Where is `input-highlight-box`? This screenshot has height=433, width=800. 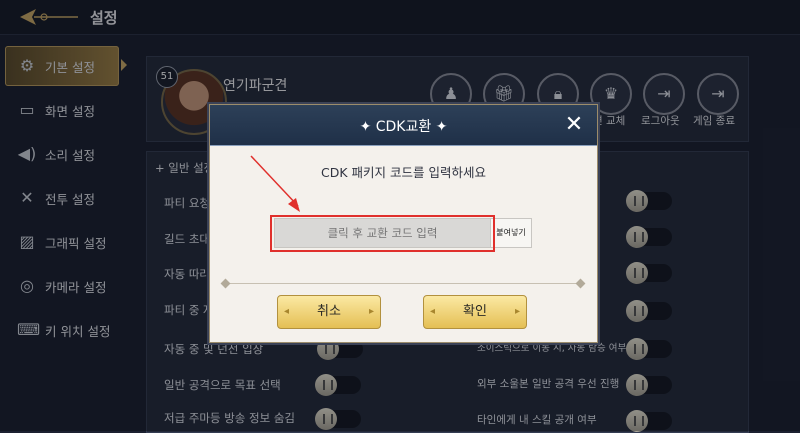 input-highlight-box is located at coordinates (382, 233).